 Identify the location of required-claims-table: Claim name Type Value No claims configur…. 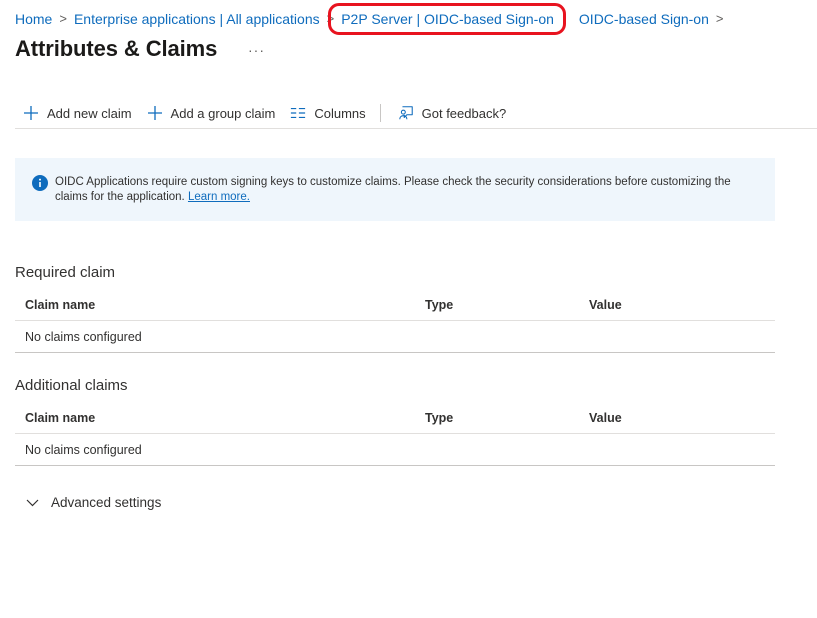
(395, 321).